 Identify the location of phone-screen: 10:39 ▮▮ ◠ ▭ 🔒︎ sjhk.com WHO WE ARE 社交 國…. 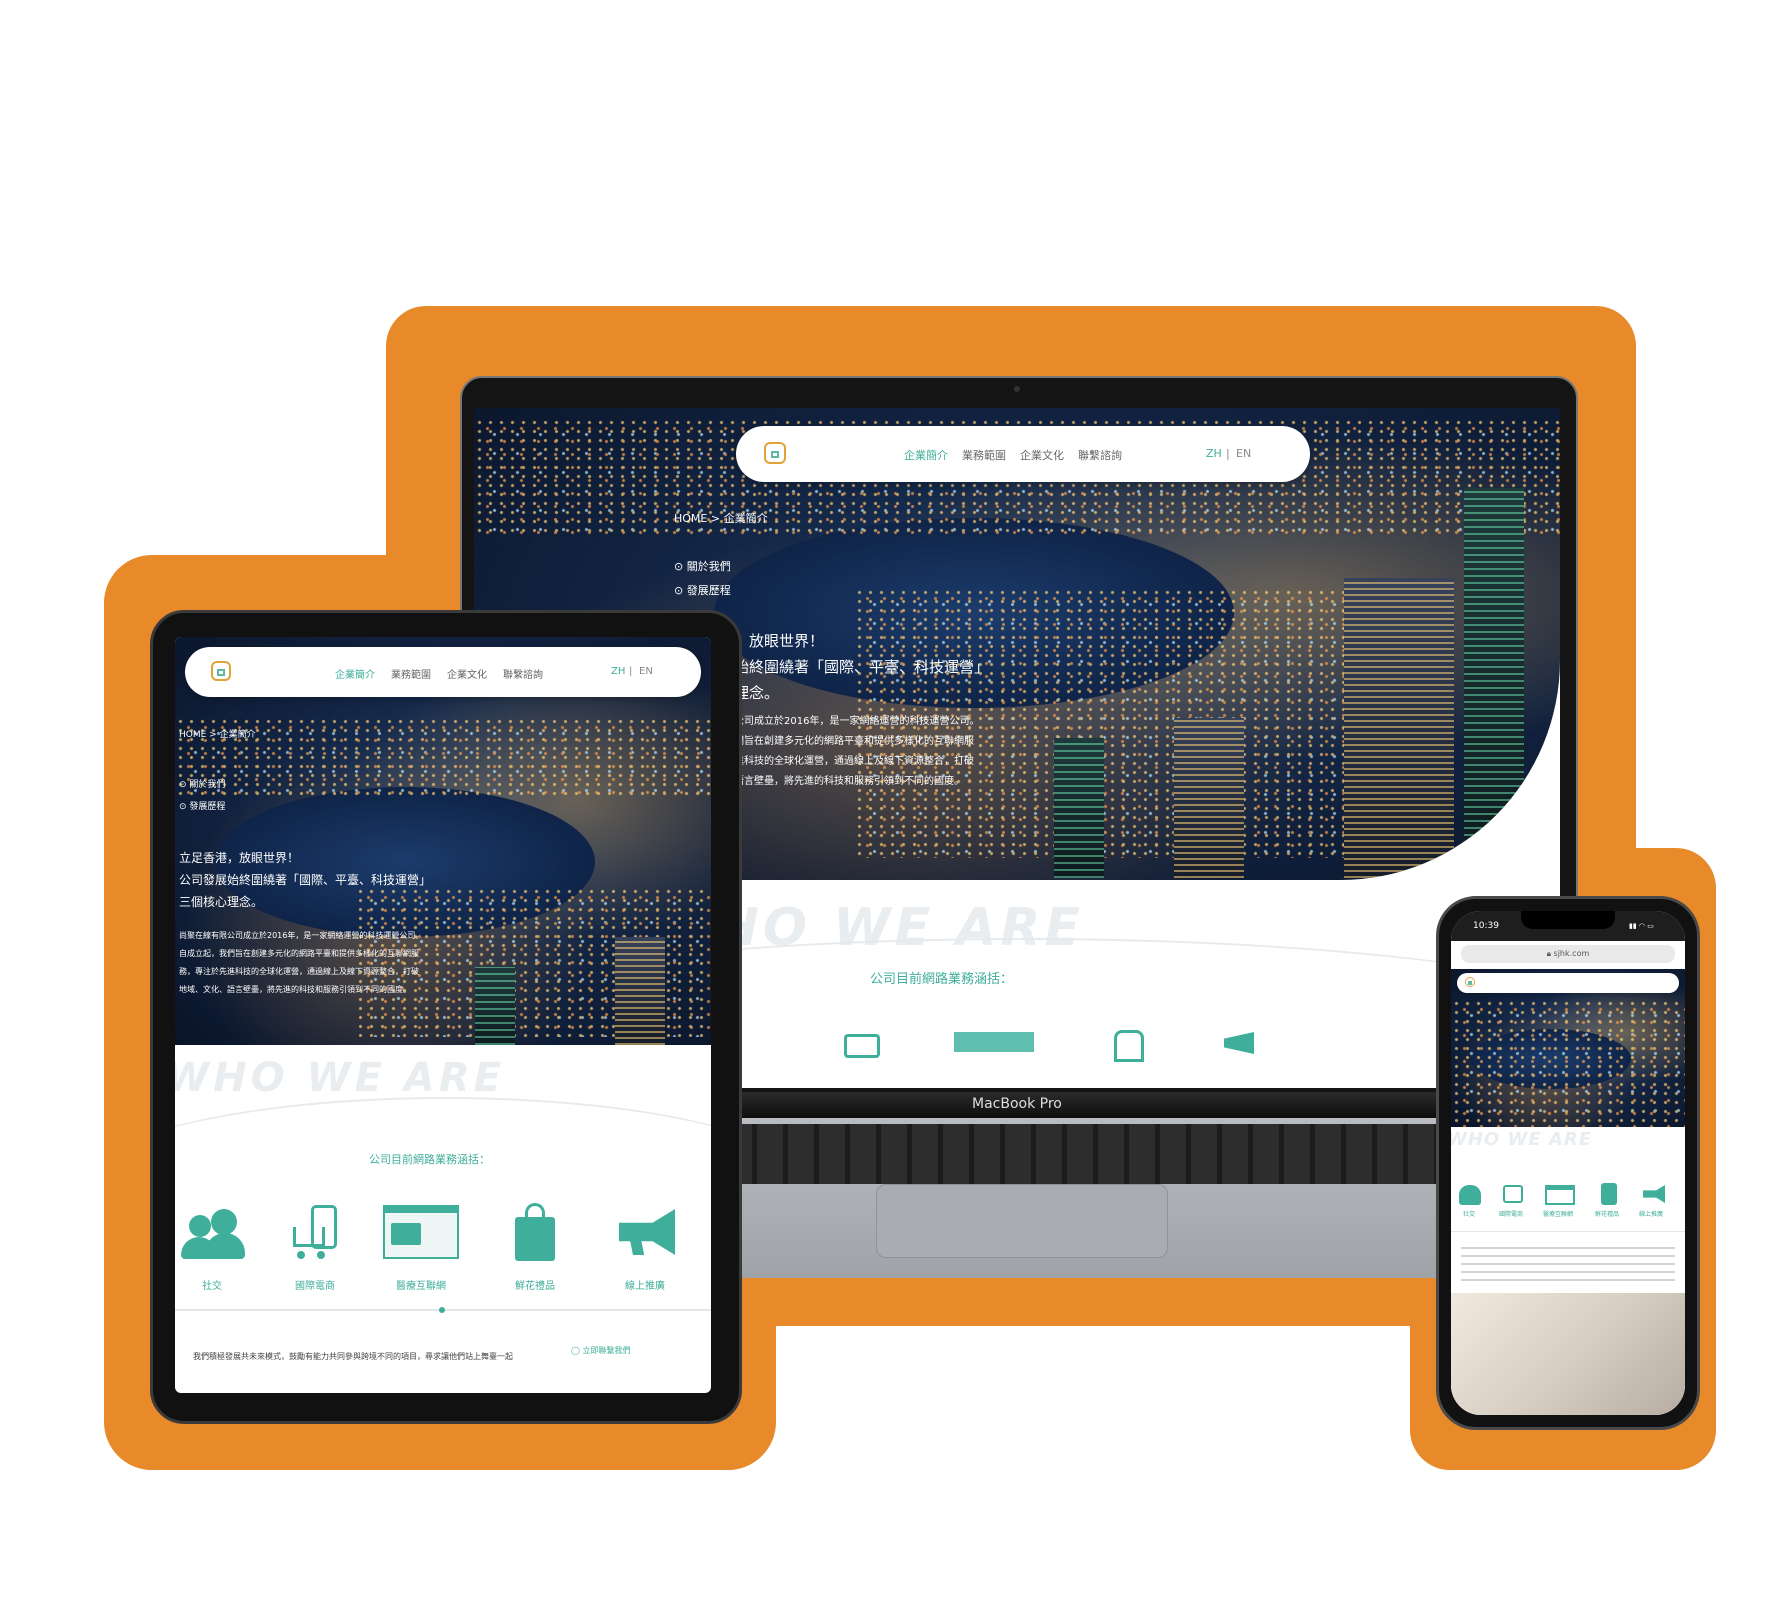
(1568, 1163).